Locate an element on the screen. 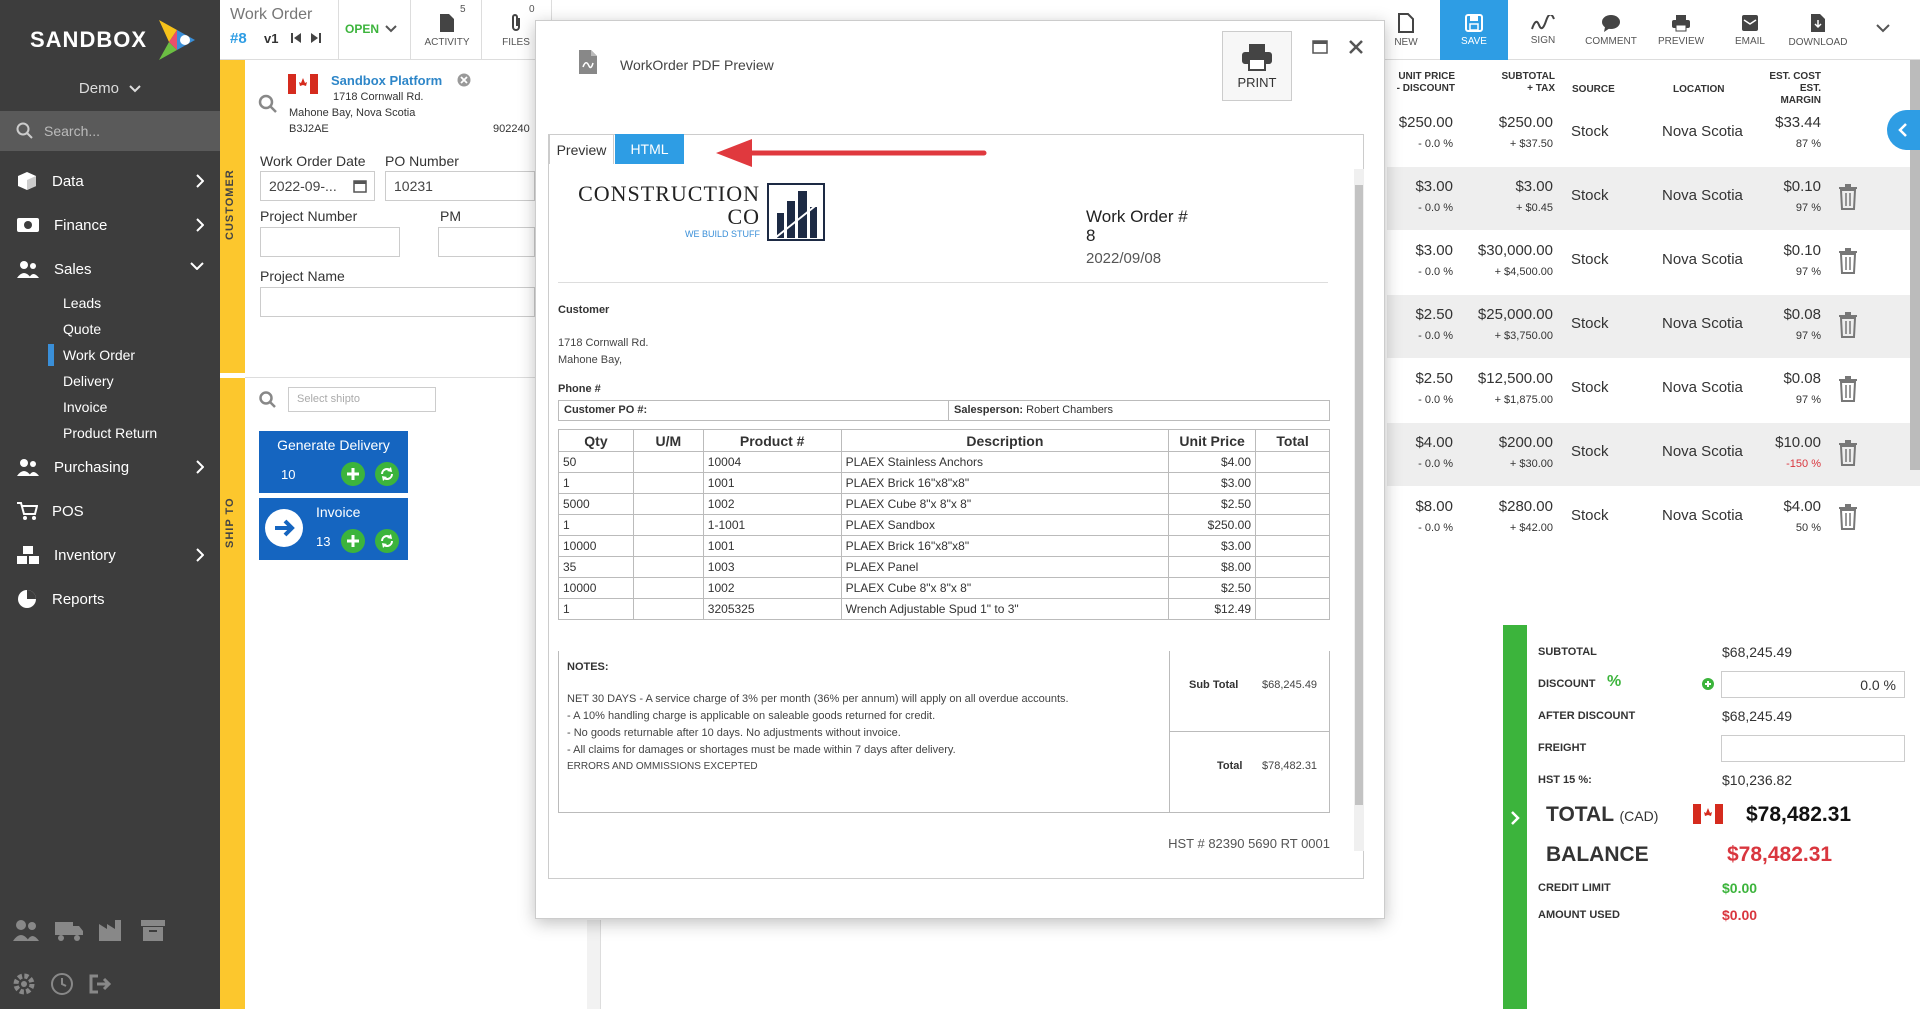 The image size is (1920, 1009). calendar-icon is located at coordinates (360, 186).